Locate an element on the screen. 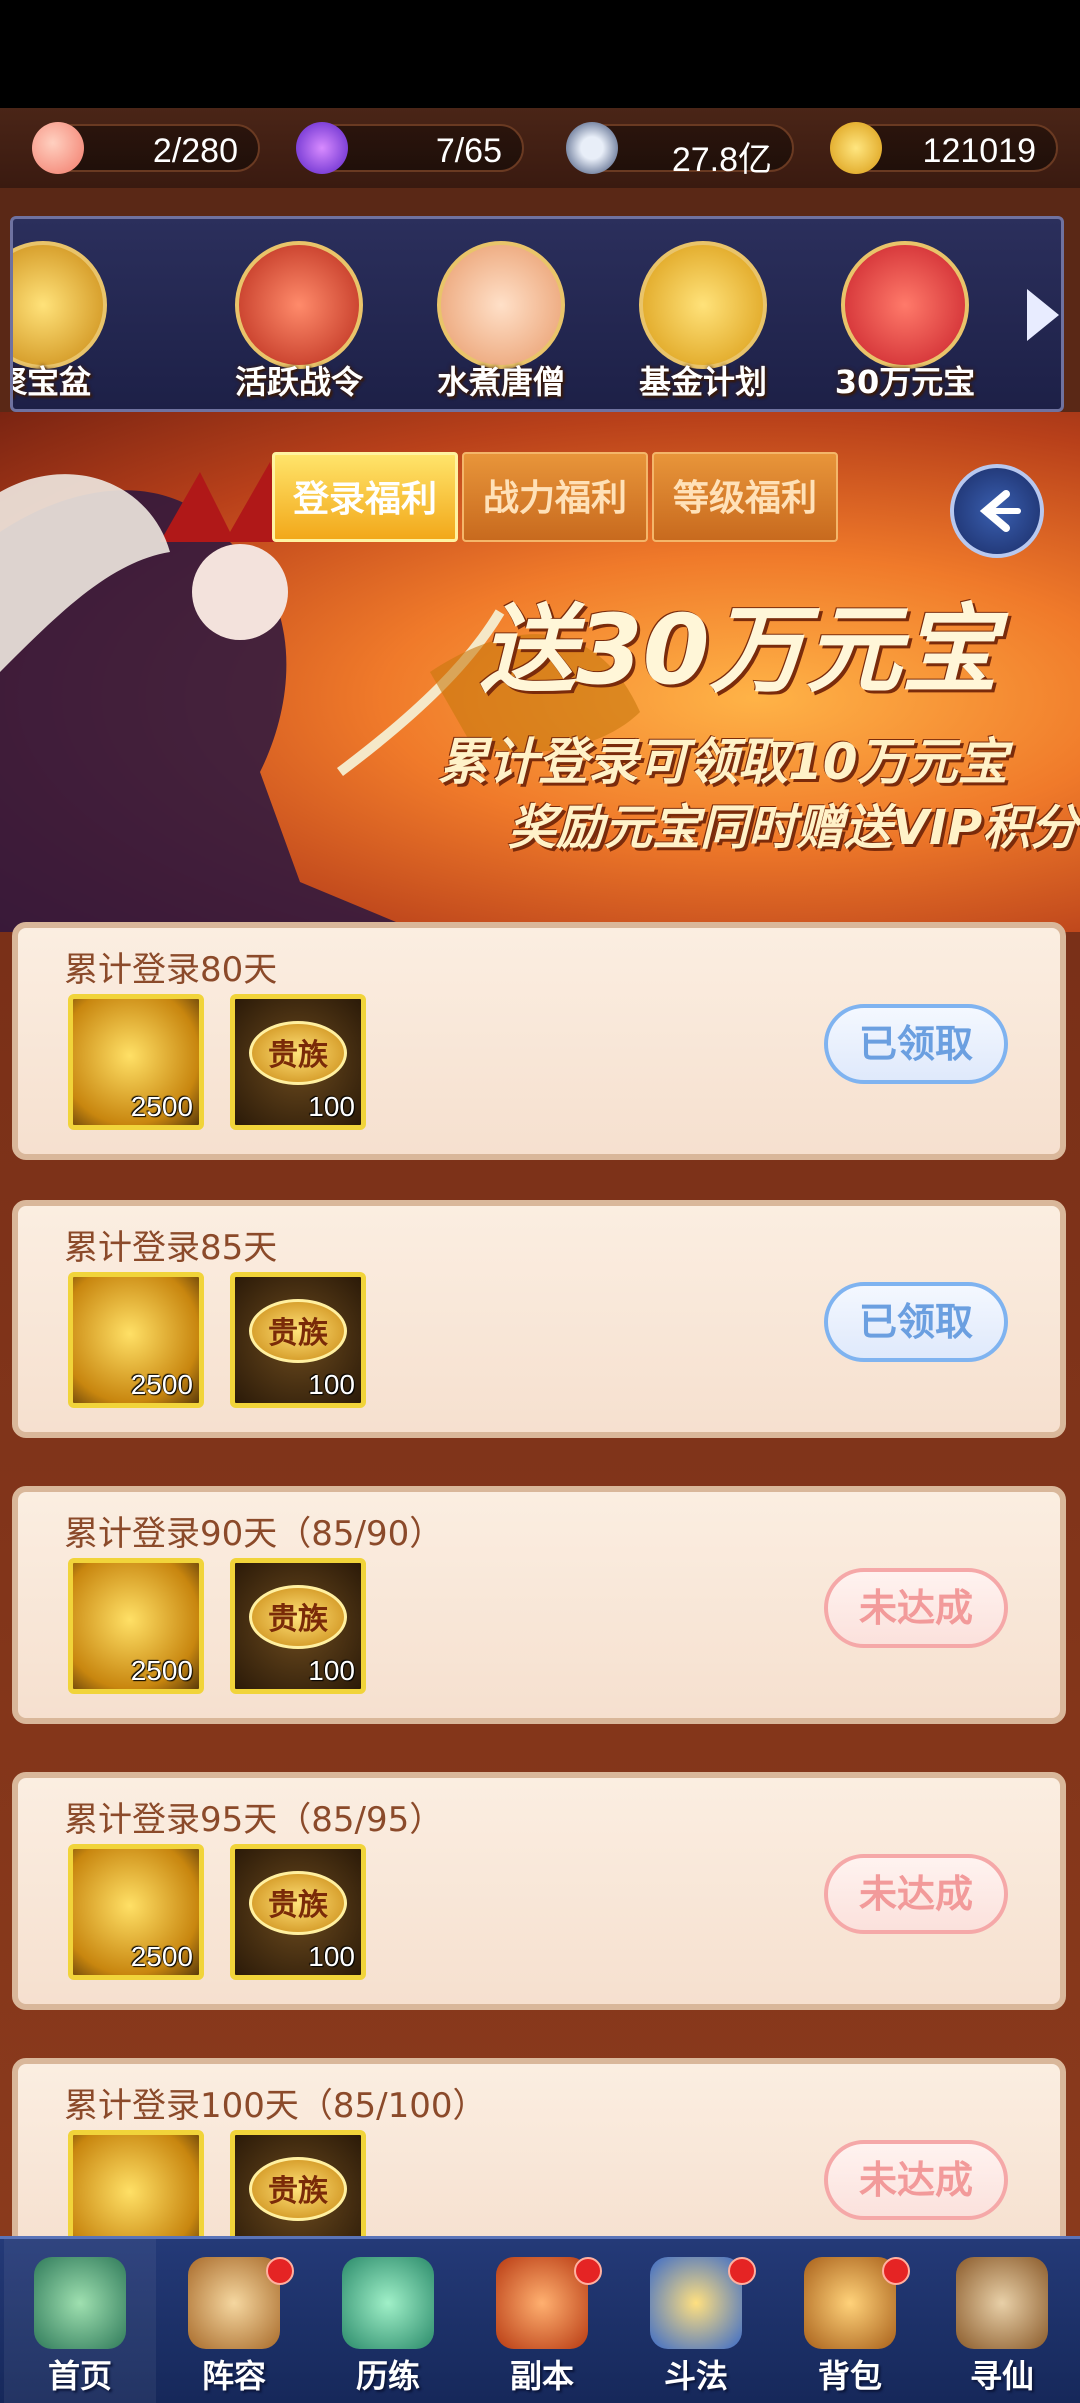 This screenshot has width=1080, height=2403. status-bar is located at coordinates (540, 54).